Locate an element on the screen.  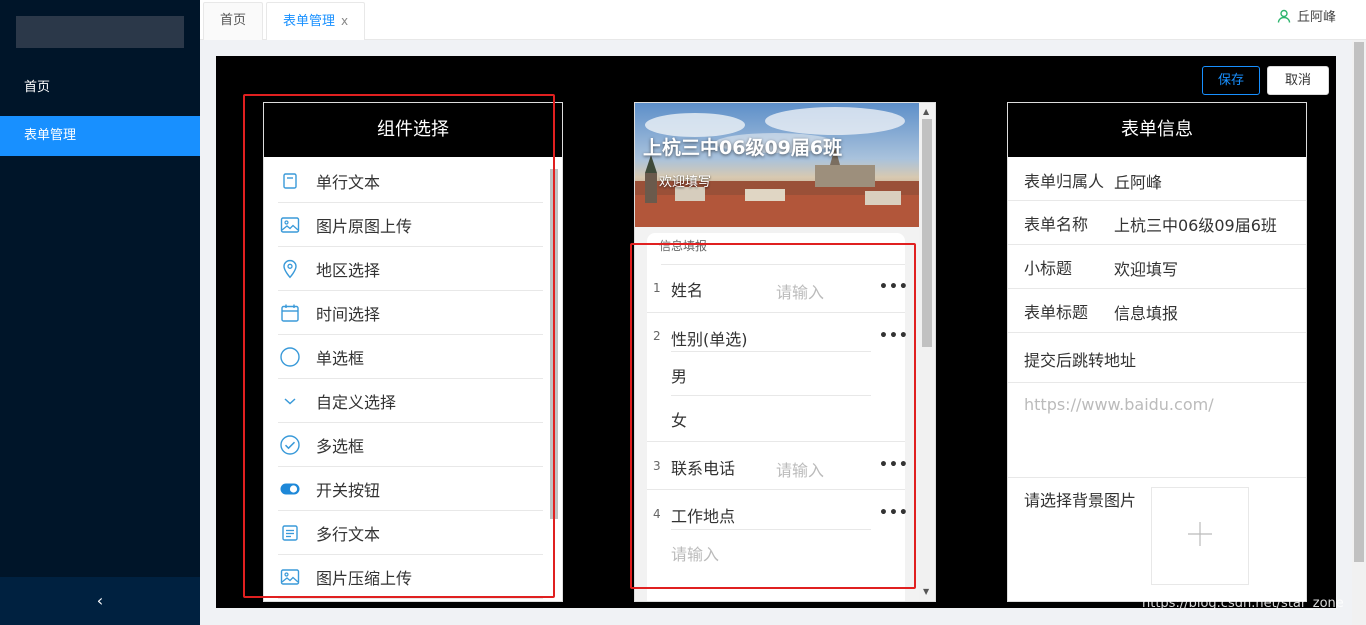
info-row-owner: 表单归属人 丘阿峰 is located at coordinates (1157, 179).